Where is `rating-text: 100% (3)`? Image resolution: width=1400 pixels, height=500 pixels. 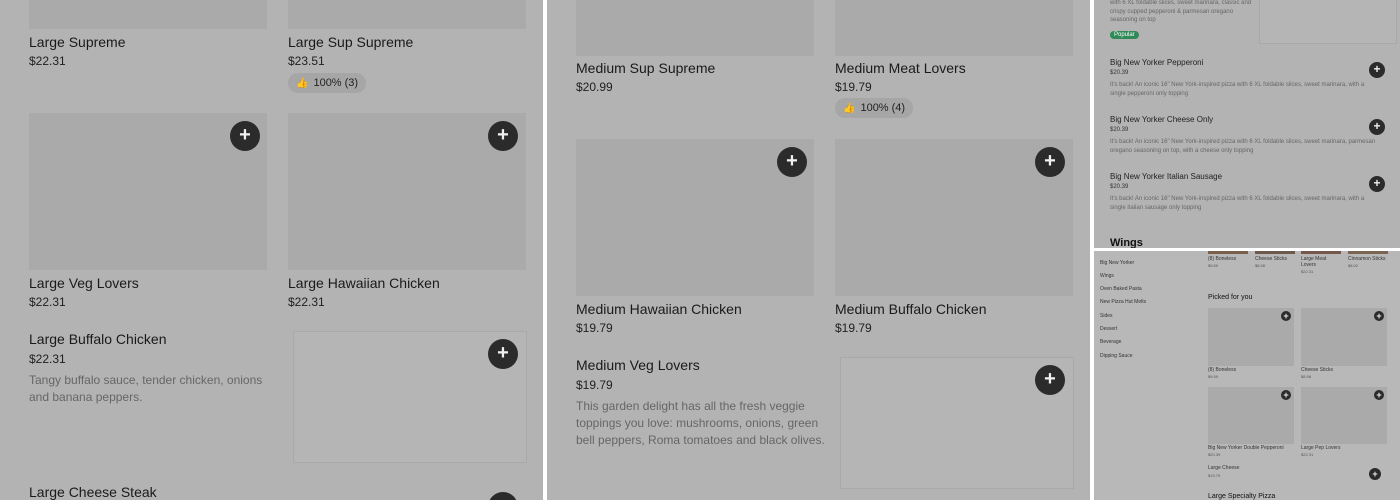
rating-text: 100% (3) is located at coordinates (336, 83).